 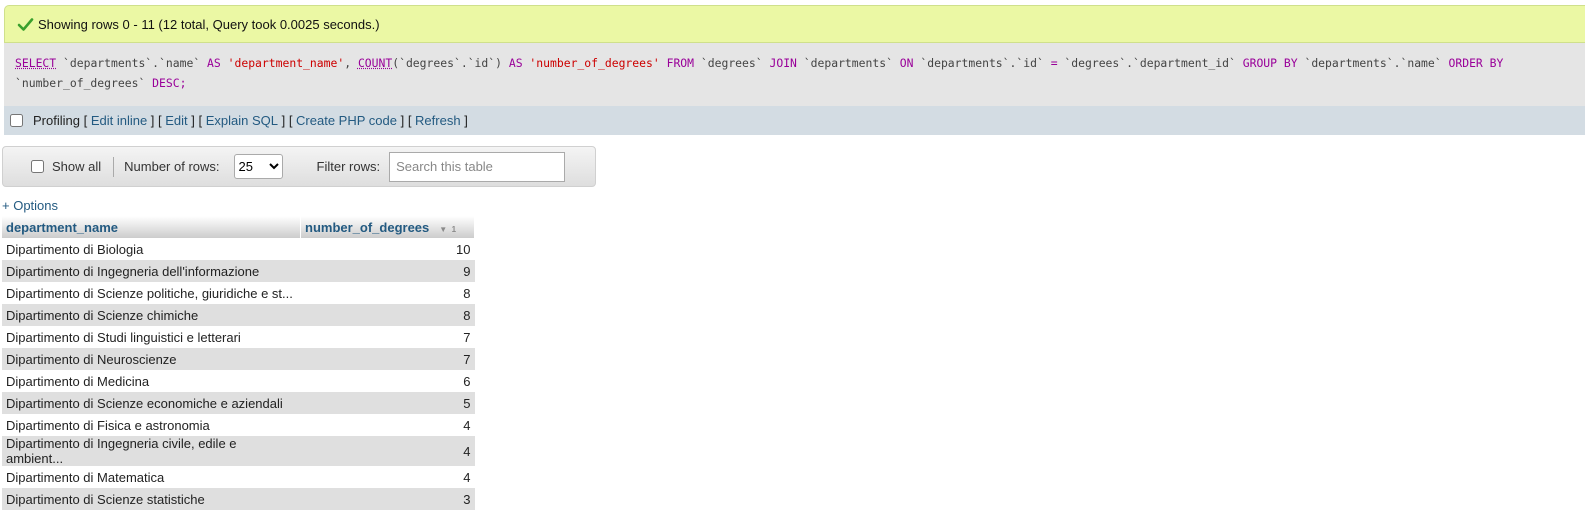 What do you see at coordinates (346, 120) in the screenshot?
I see `create-php-code-link: Create PHP code` at bounding box center [346, 120].